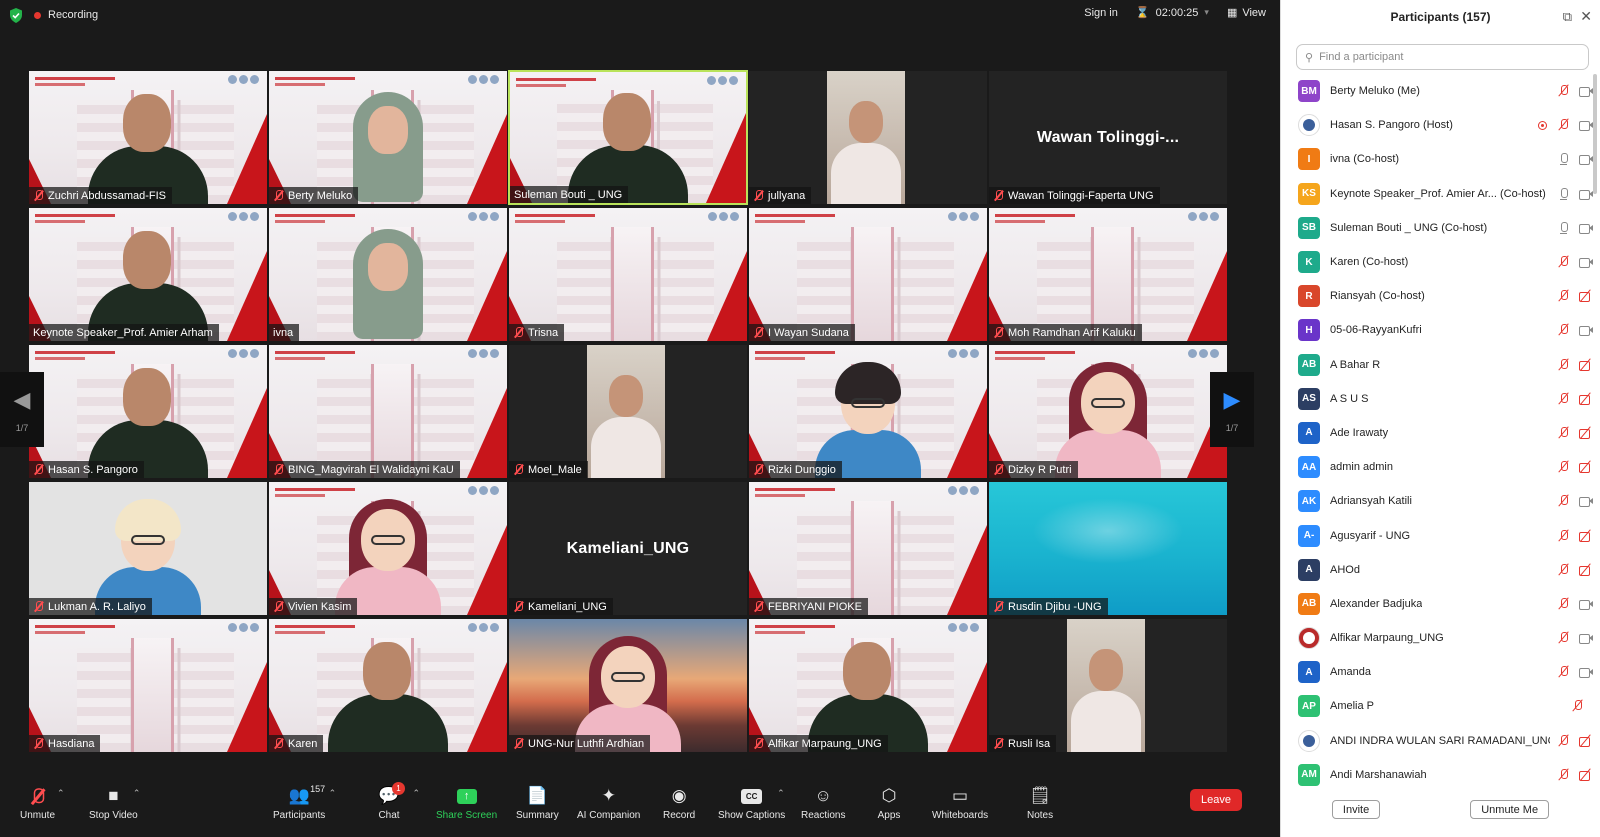 This screenshot has width=1600, height=837. Describe the element at coordinates (466, 803) in the screenshot. I see `share-screen-button: ↑ Share Screen` at that location.